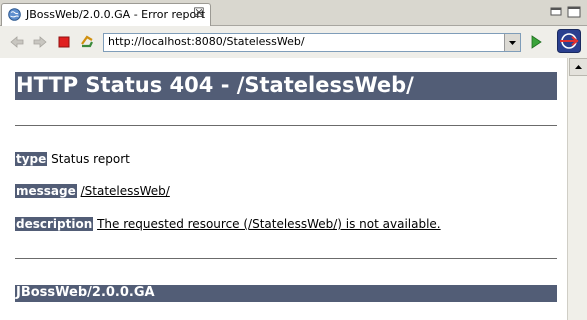  I want to click on error-heading: HTTP Status 404 - /StatelessWeb/, so click(215, 85).